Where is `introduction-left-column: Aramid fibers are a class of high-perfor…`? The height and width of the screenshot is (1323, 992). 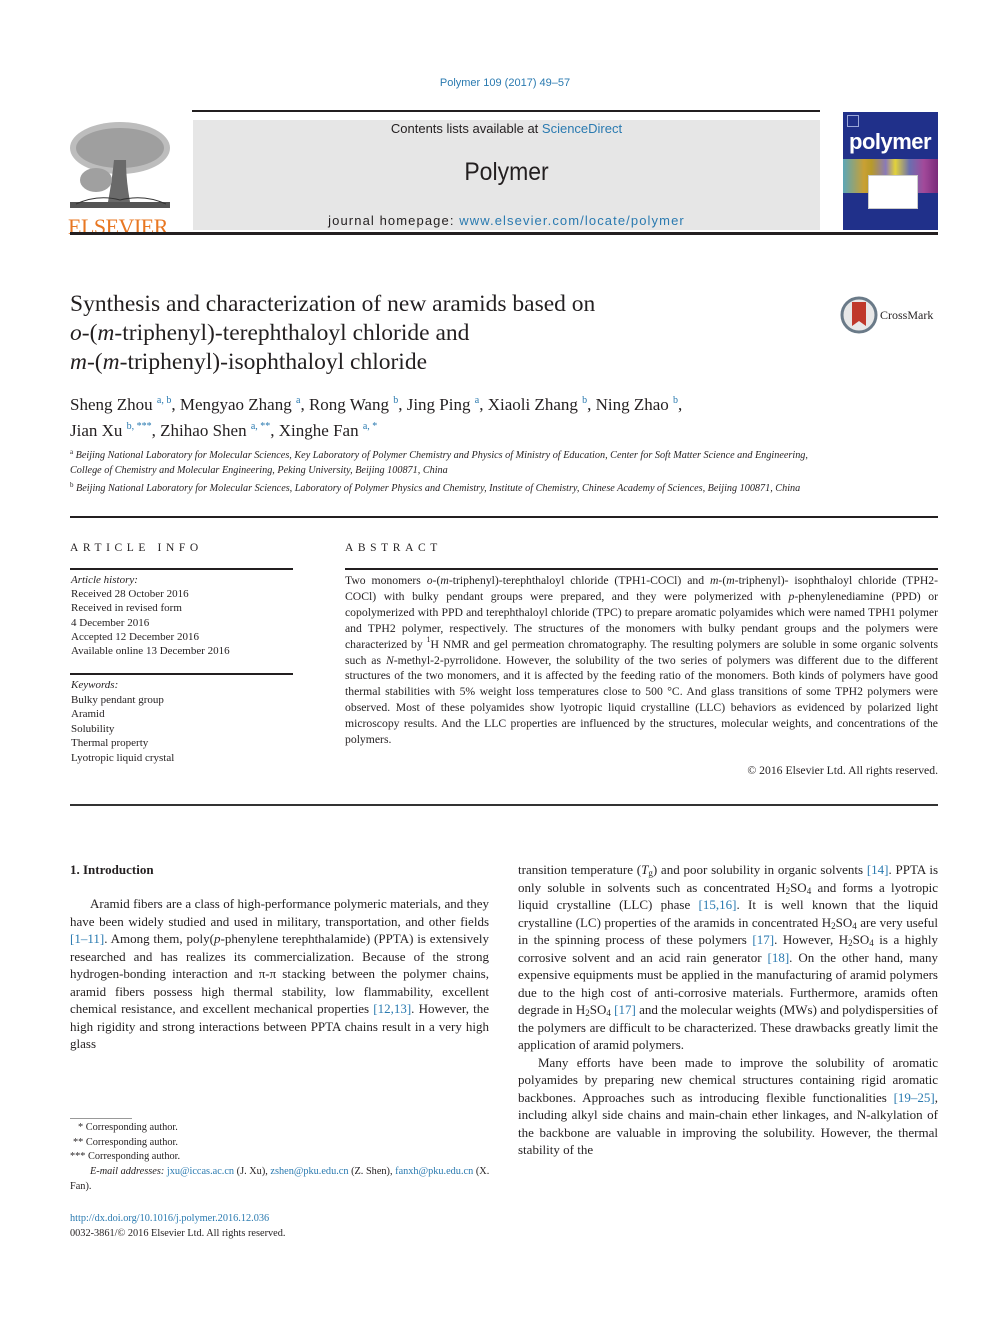
introduction-left-column: Aramid fibers are a class of high-perfor… is located at coordinates (280, 973).